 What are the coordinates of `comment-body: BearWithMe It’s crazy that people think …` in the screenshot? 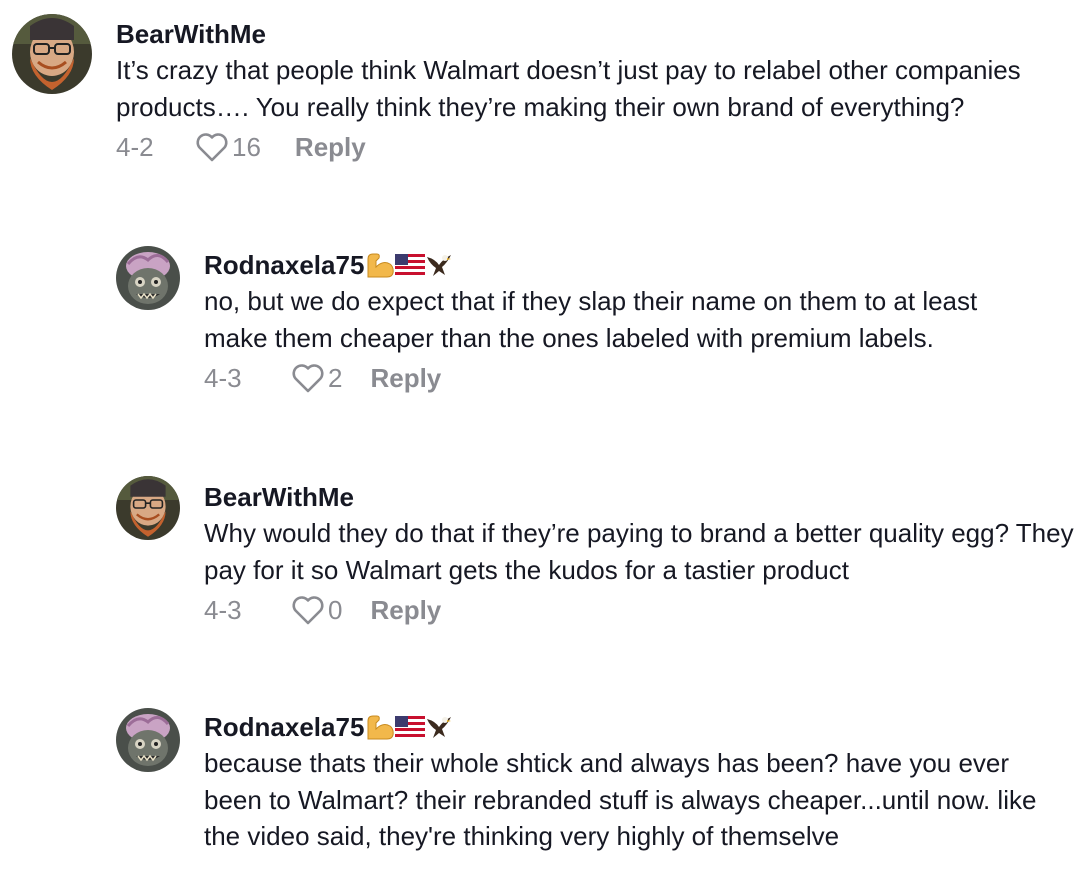 It's located at (581, 90).